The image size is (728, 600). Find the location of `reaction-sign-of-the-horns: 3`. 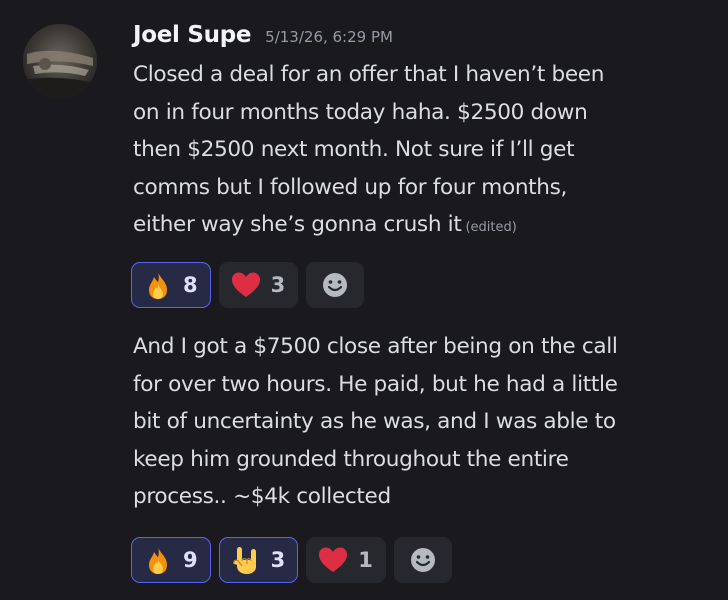

reaction-sign-of-the-horns: 3 is located at coordinates (258, 560).